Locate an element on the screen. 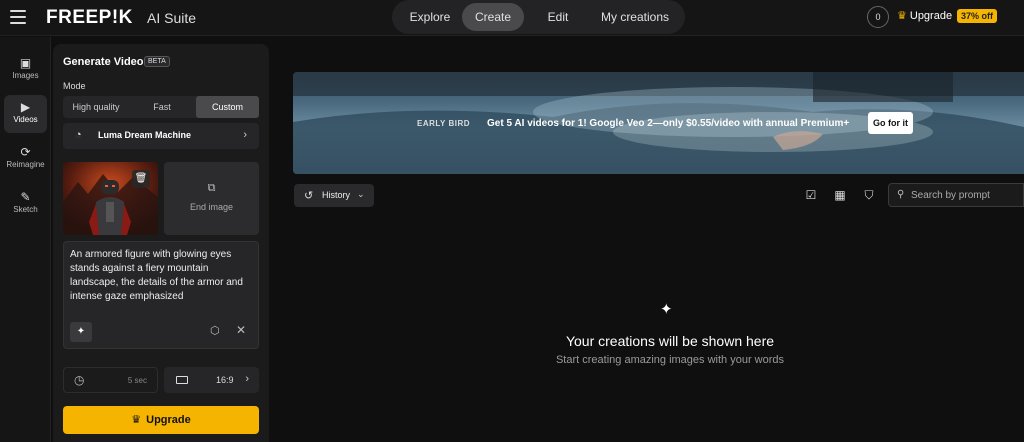  mode-label: Mode is located at coordinates (74, 86).